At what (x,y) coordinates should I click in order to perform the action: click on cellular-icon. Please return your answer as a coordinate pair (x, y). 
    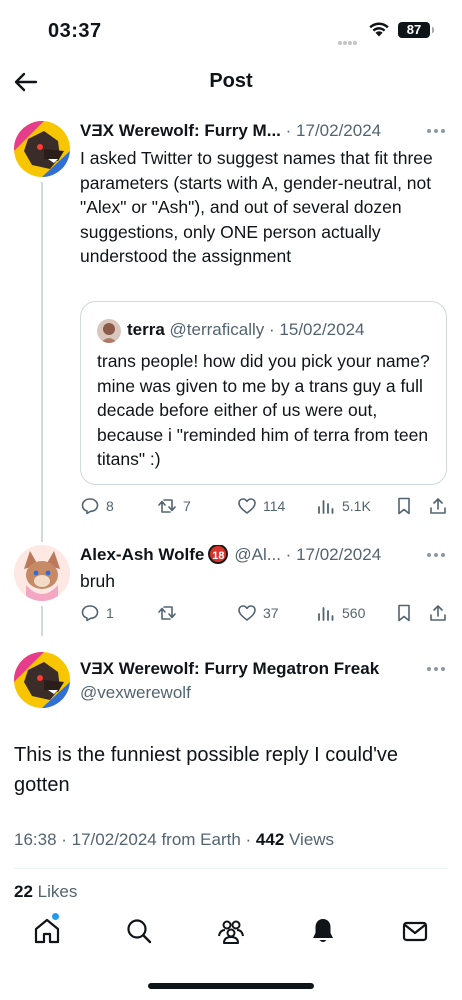
    Looking at the image, I should click on (350, 38).